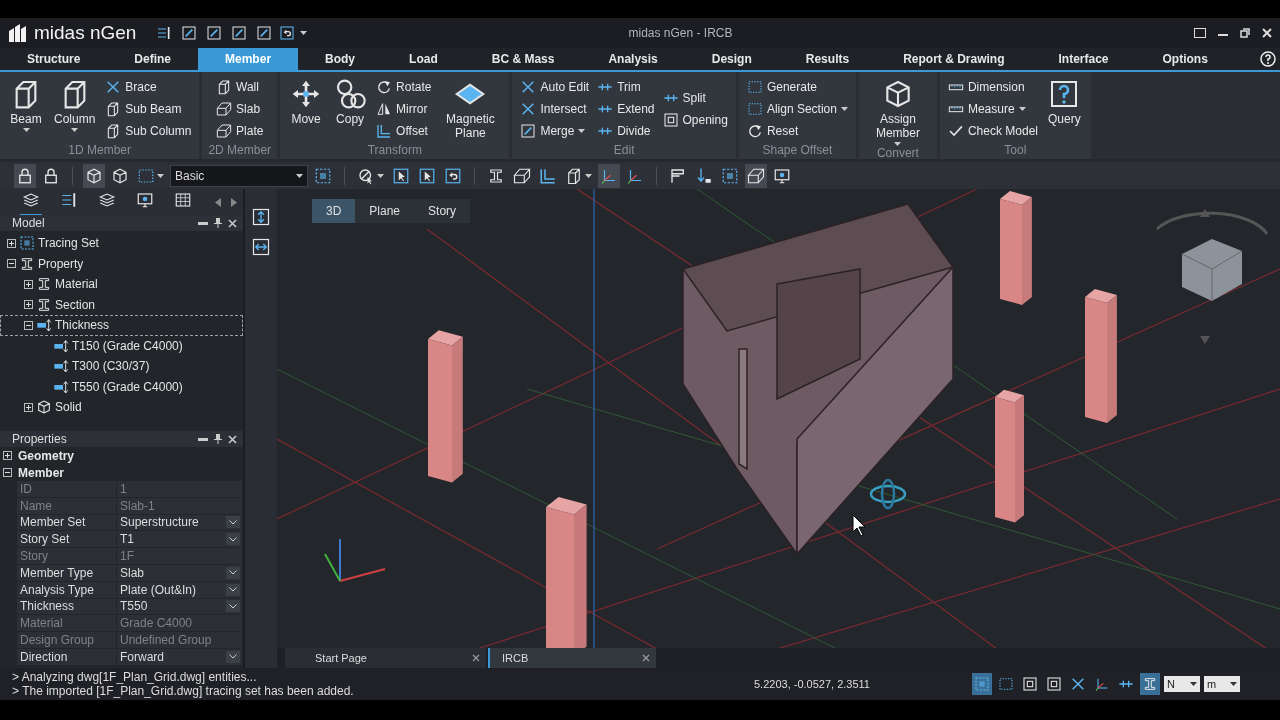 Image resolution: width=1280 pixels, height=720 pixels. What do you see at coordinates (1015, 151) in the screenshot?
I see `group-label: Tool` at bounding box center [1015, 151].